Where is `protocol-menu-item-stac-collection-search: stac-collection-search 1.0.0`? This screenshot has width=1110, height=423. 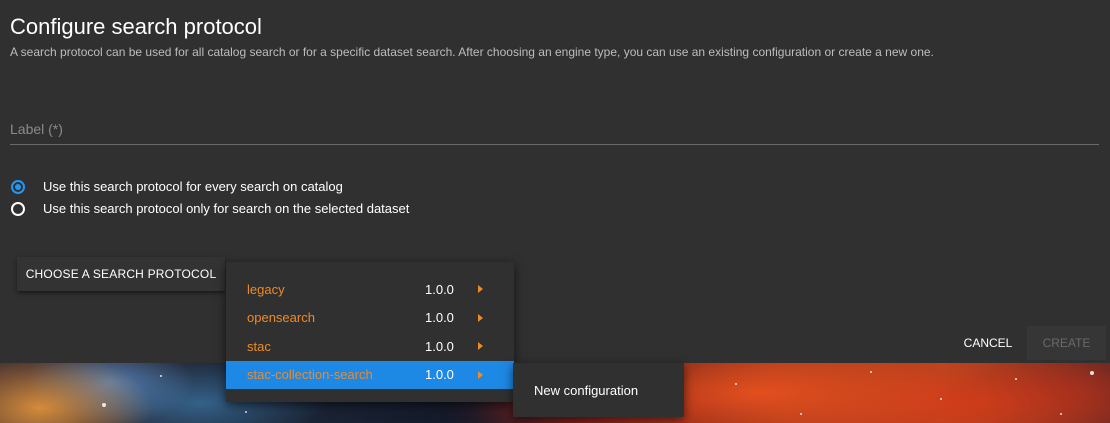 protocol-menu-item-stac-collection-search: stac-collection-search 1.0.0 is located at coordinates (370, 374).